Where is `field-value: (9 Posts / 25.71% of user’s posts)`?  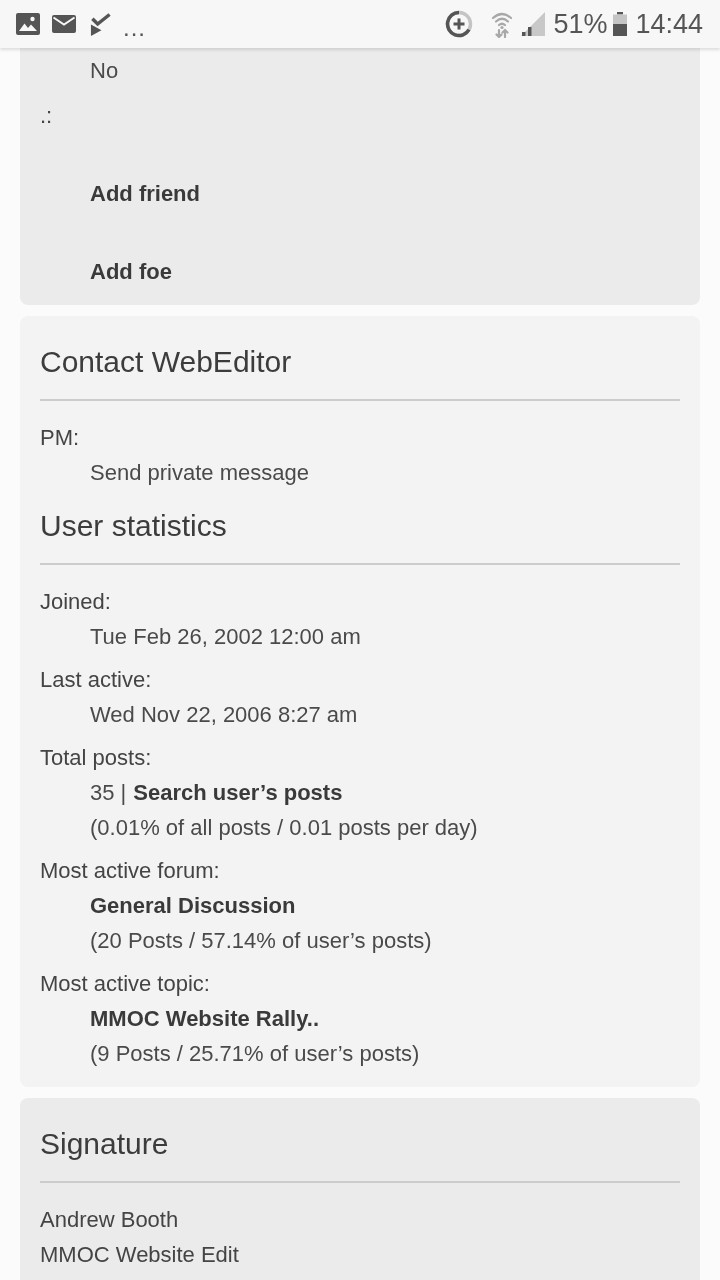
field-value: (9 Posts / 25.71% of user’s posts) is located at coordinates (255, 1054).